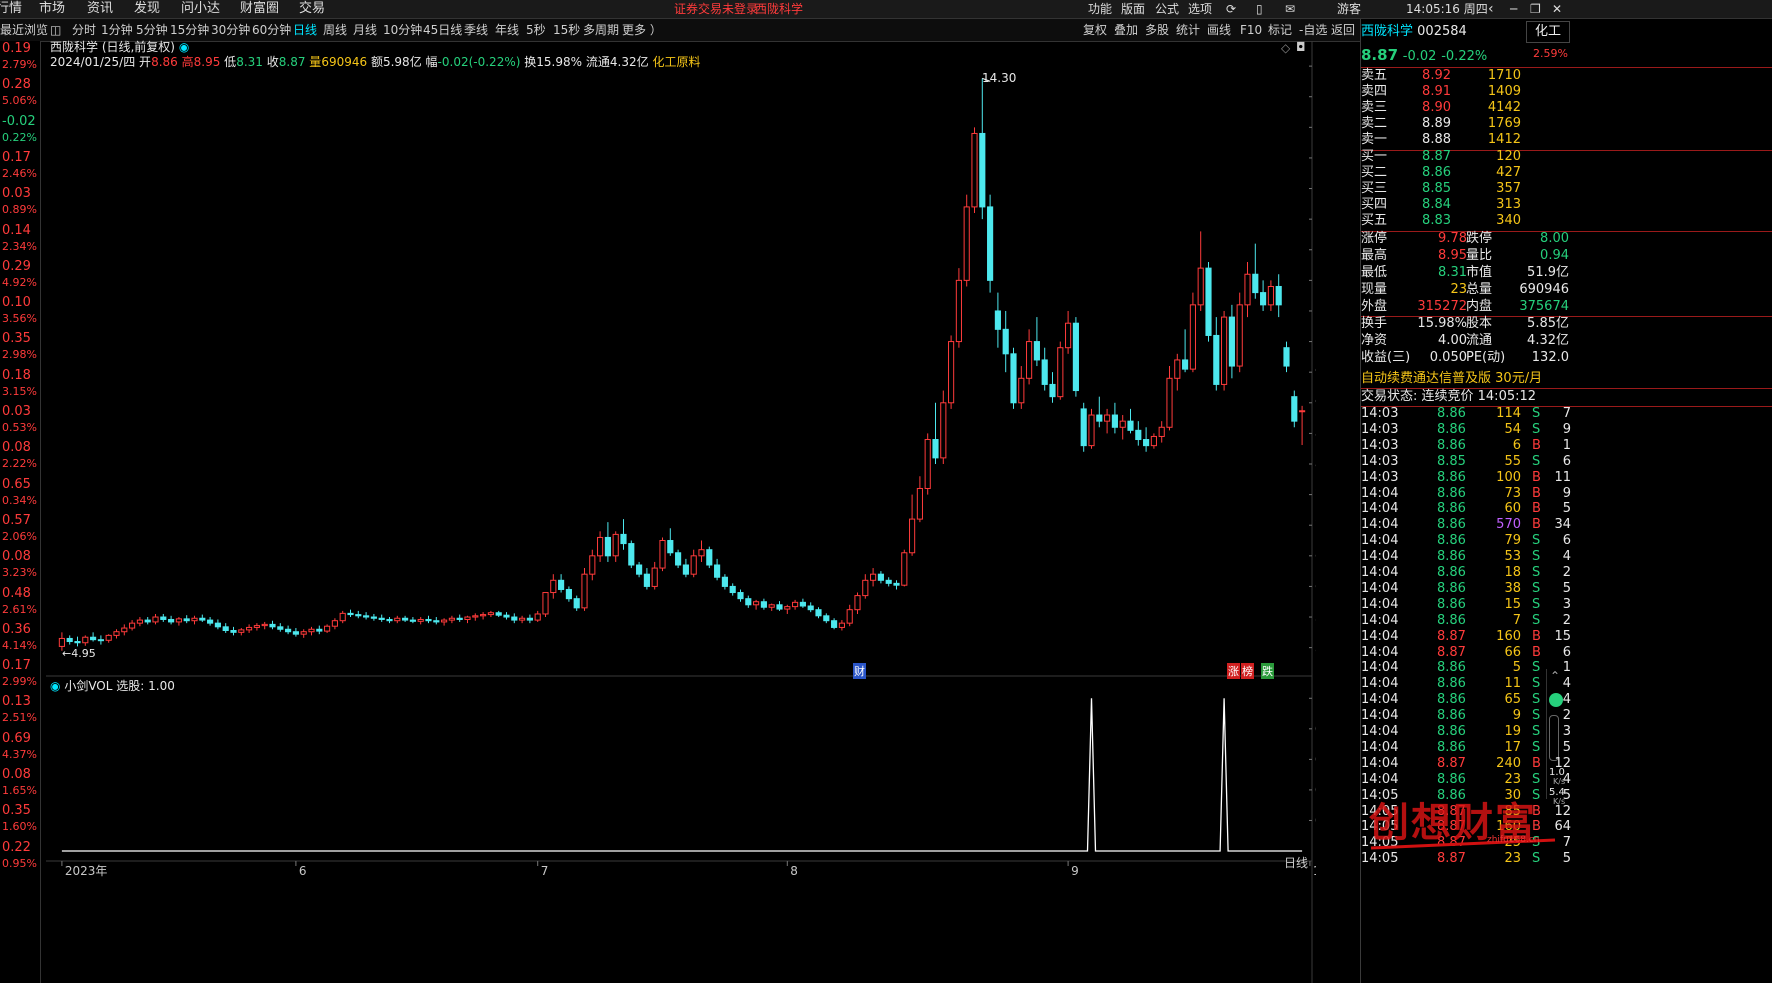 This screenshot has width=1772, height=983. What do you see at coordinates (1188, 30) in the screenshot?
I see `stats-button: 统计` at bounding box center [1188, 30].